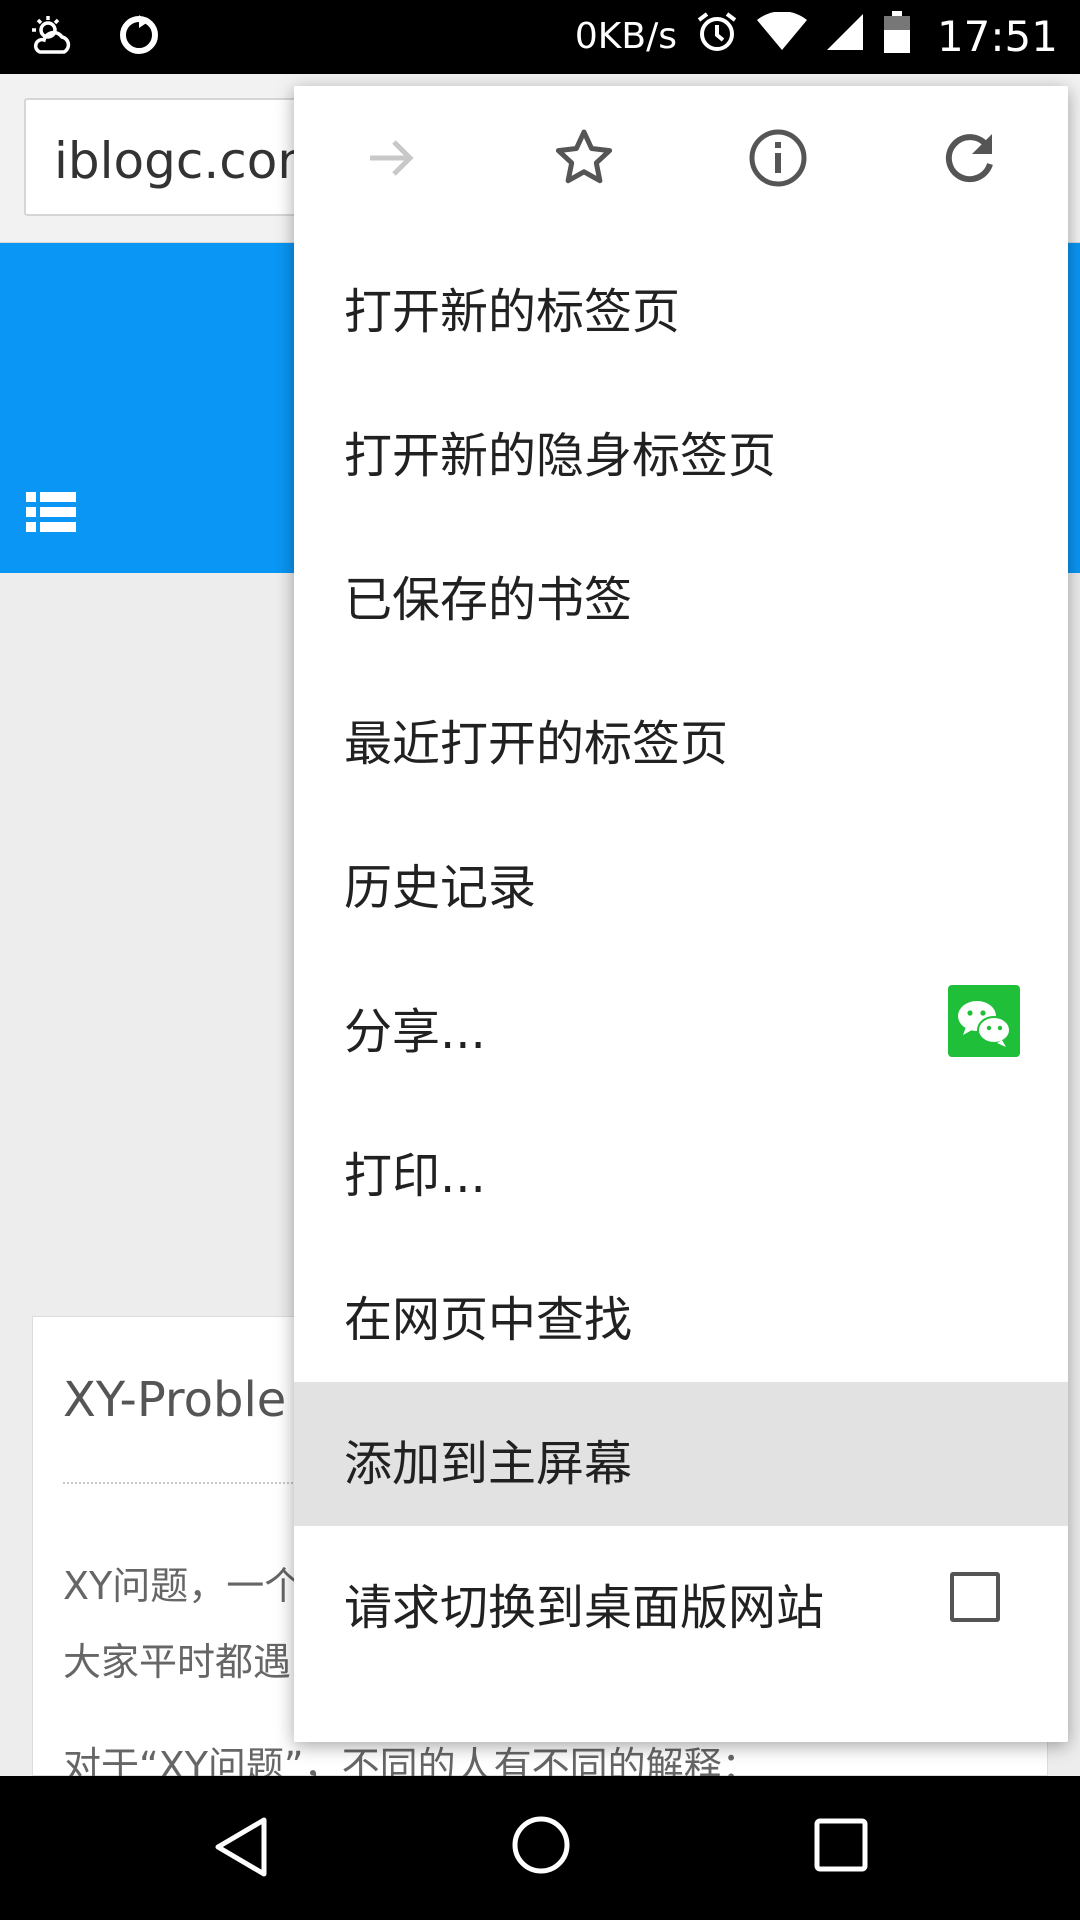  I want to click on menu-item-settings: 设置, so click(681, 1706).